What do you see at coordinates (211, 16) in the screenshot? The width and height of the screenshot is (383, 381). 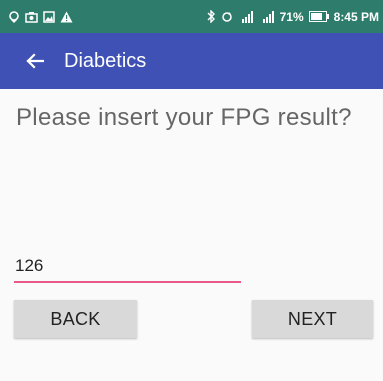 I see `bluetooth-icon` at bounding box center [211, 16].